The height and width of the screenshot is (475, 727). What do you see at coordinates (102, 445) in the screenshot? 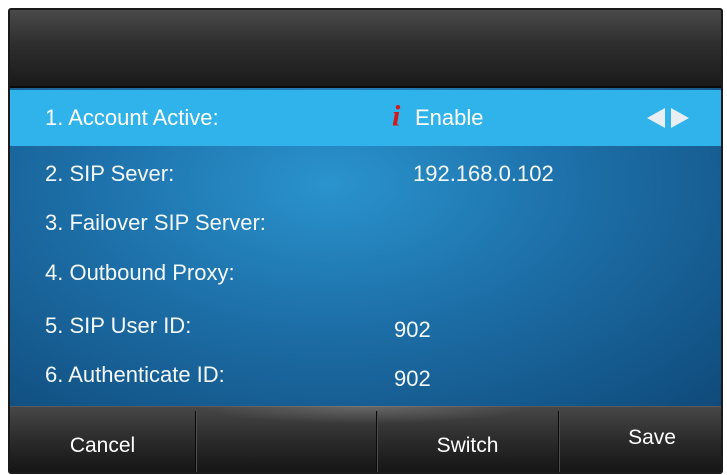
I see `cancel-button-label: Cancel` at bounding box center [102, 445].